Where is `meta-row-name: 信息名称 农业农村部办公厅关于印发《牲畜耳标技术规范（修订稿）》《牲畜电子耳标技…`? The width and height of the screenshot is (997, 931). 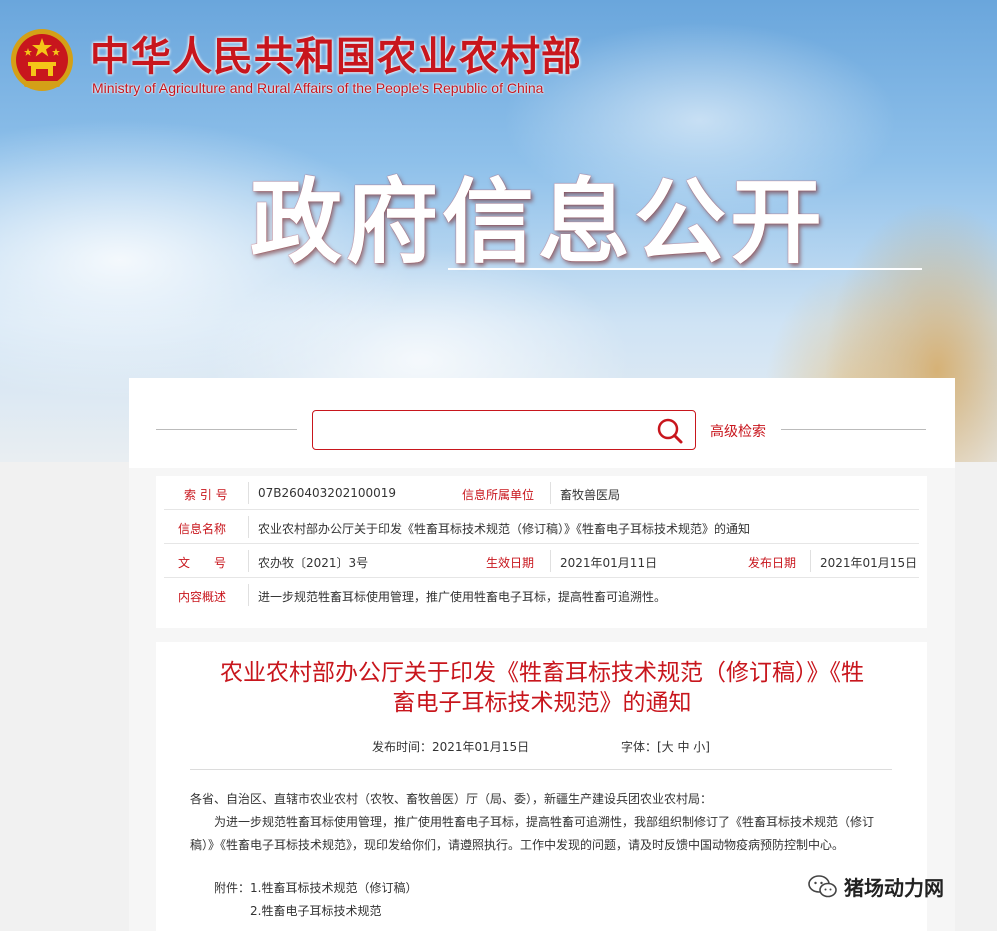
meta-row-name: 信息名称 农业农村部办公厅关于印发《牲畜耳标技术规范（修订稿）》《牲畜电子耳标技… is located at coordinates (541, 527).